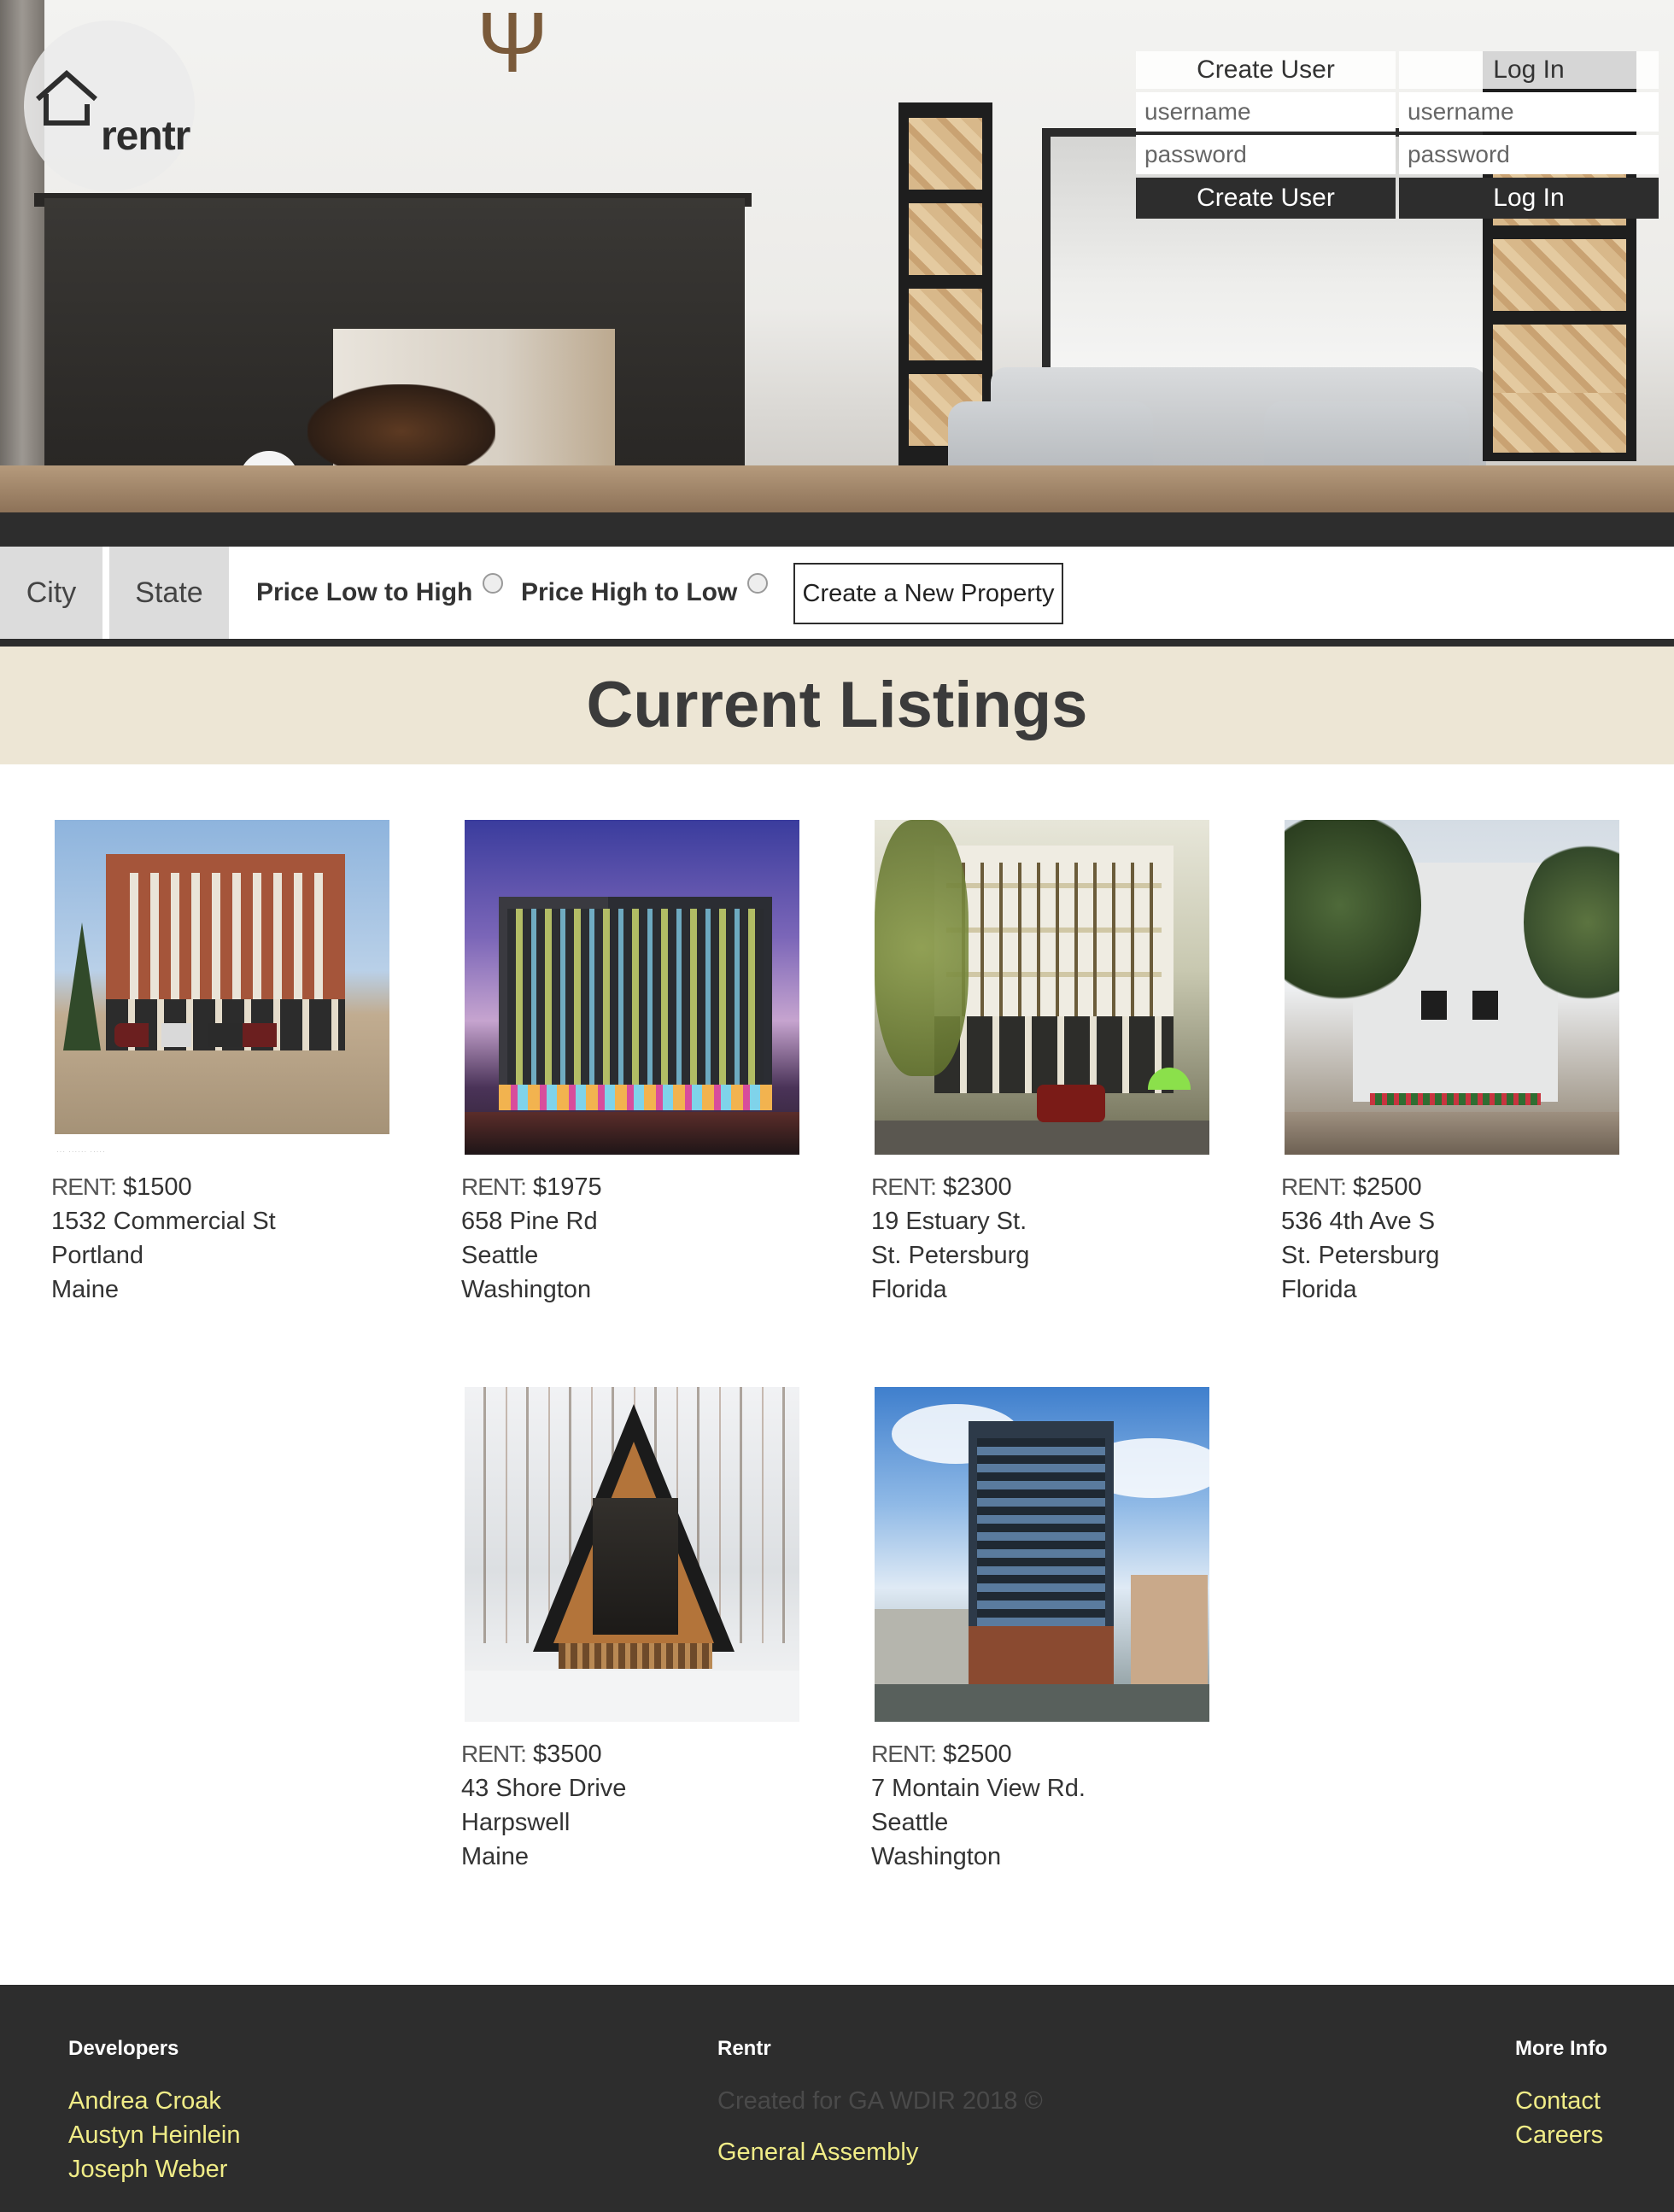 This screenshot has height=2212, width=1674. I want to click on sort-low-to-high-option: Price Low to High, so click(380, 593).